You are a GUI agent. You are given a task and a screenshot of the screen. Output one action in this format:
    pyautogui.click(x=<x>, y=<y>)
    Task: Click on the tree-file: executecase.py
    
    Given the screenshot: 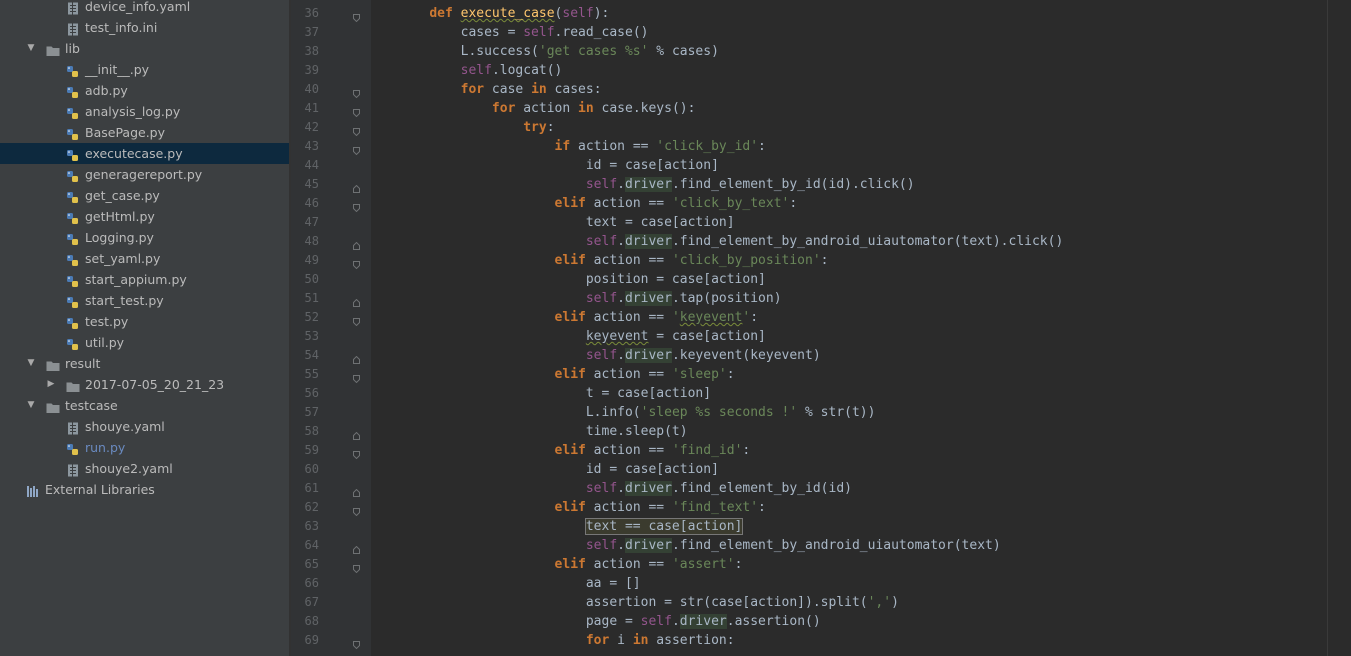 What is the action you would take?
    pyautogui.click(x=144, y=153)
    